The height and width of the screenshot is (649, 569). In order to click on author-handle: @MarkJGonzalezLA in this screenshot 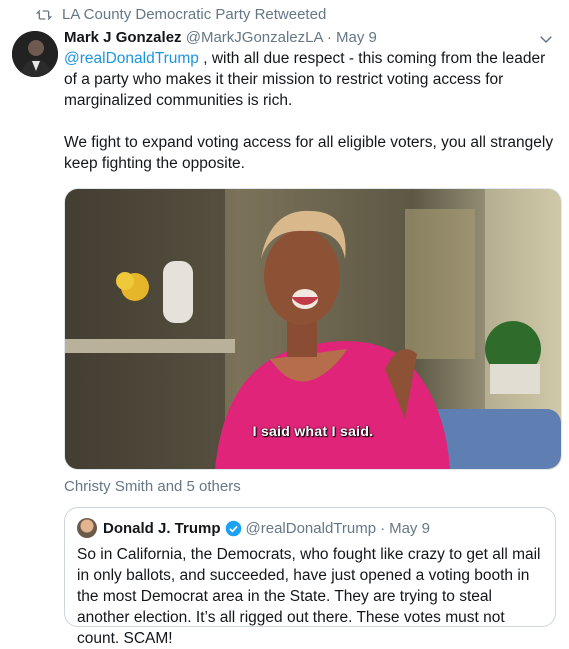, I will do `click(254, 37)`.